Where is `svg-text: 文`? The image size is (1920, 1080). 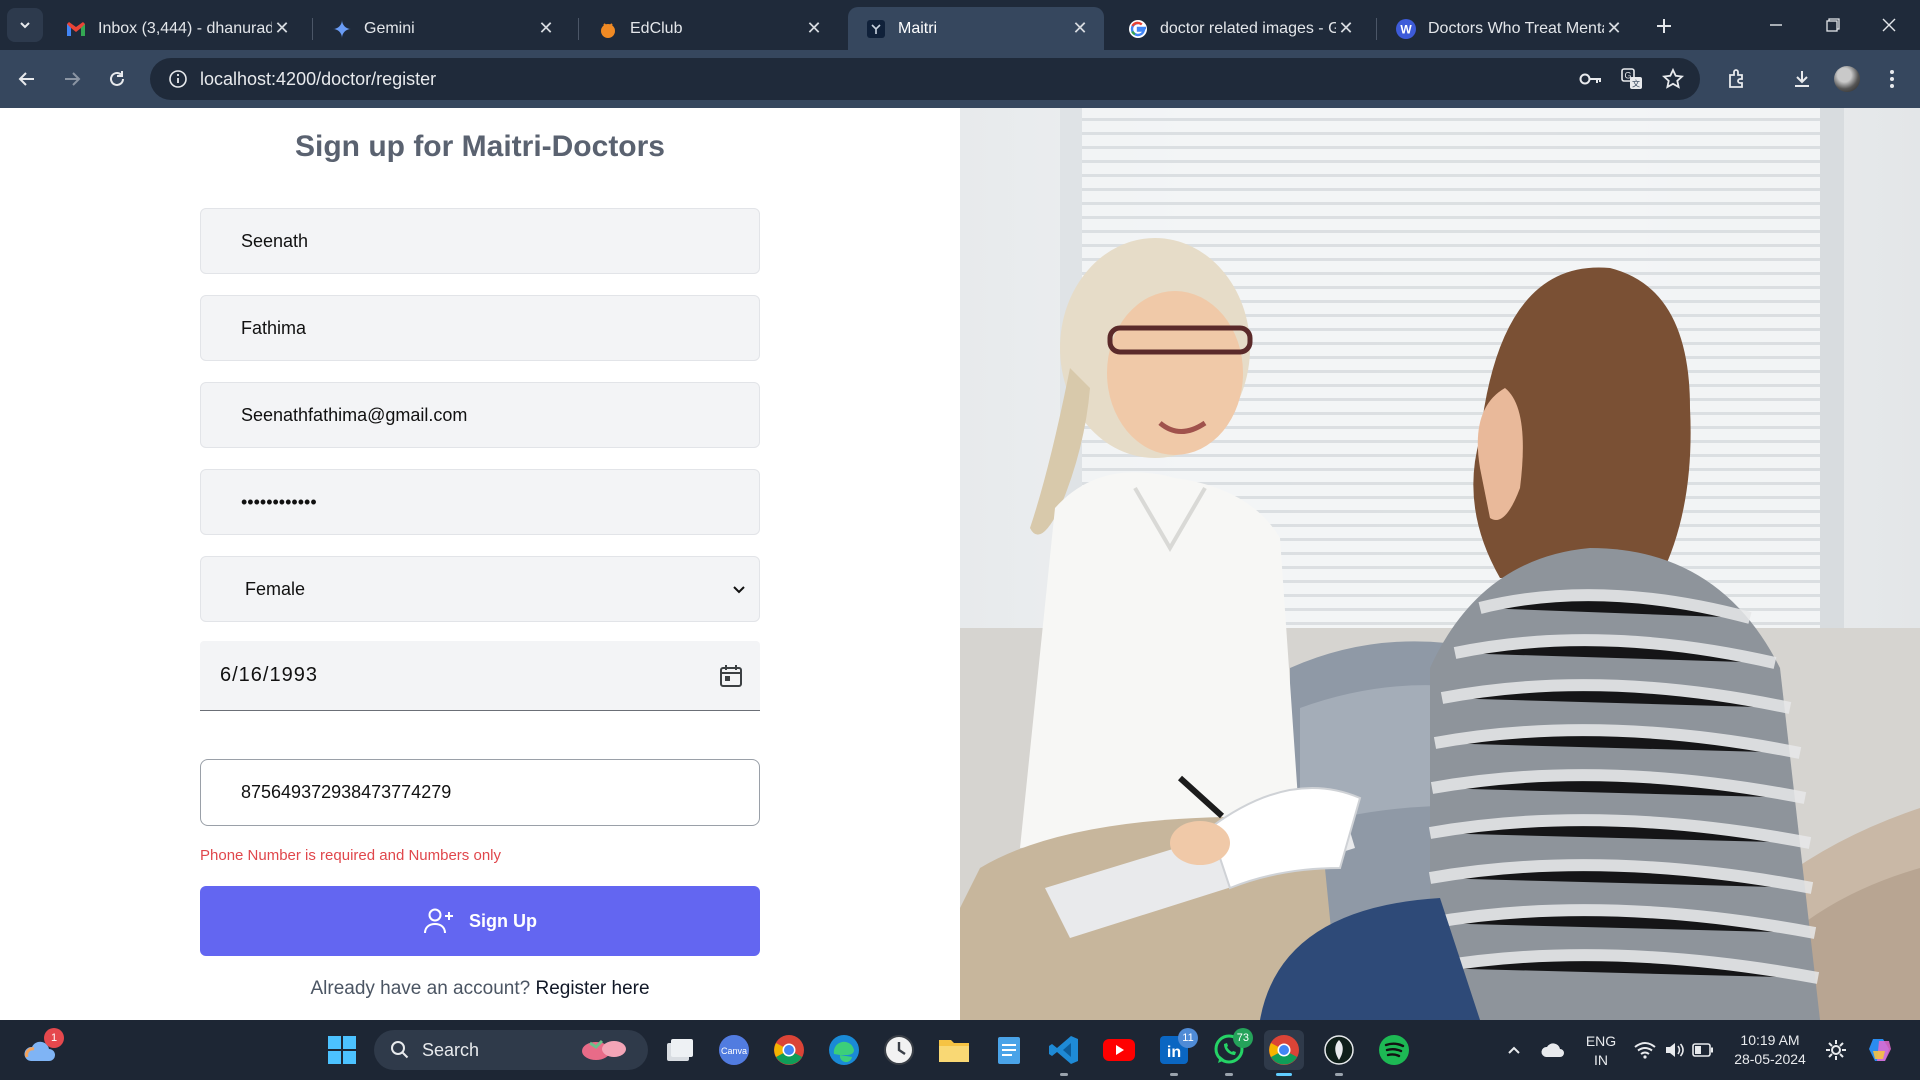
svg-text: 文 is located at coordinates (1636, 84).